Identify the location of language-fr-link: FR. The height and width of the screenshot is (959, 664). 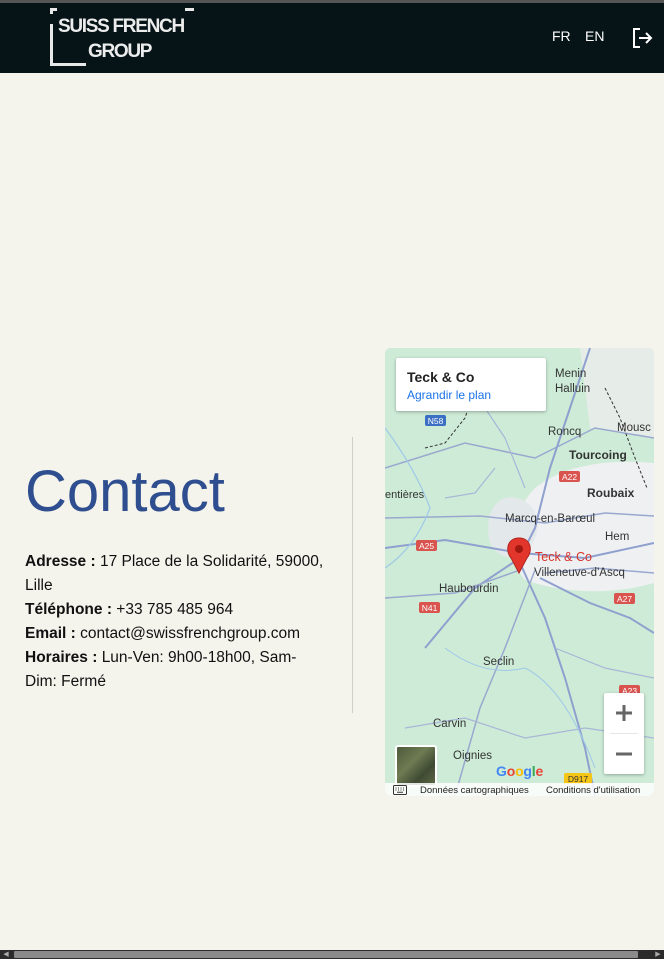
(561, 36).